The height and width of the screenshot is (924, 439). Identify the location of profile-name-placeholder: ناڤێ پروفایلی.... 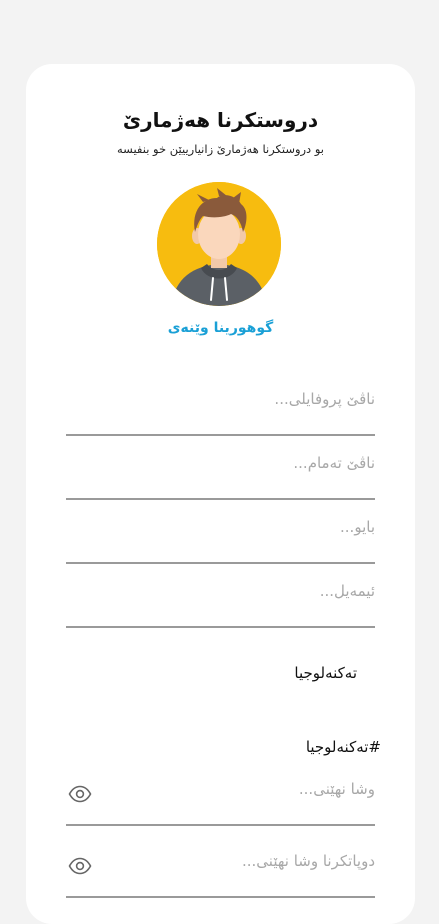
(324, 399).